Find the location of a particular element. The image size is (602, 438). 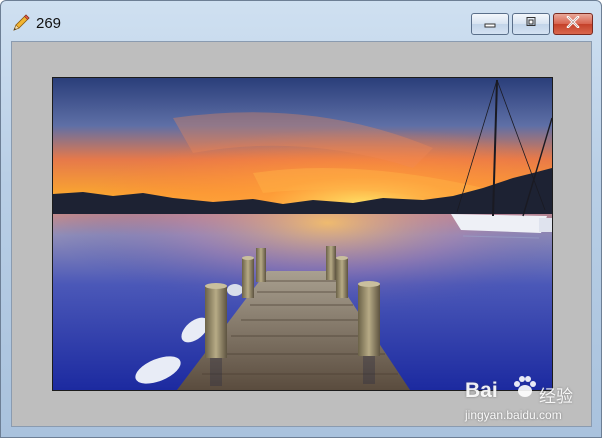

maximize-button is located at coordinates (531, 24).